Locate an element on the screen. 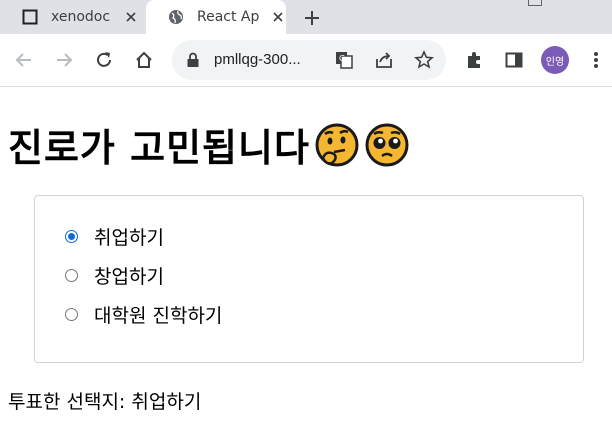 The image size is (612, 426). tab-title: xenodoc is located at coordinates (81, 17).